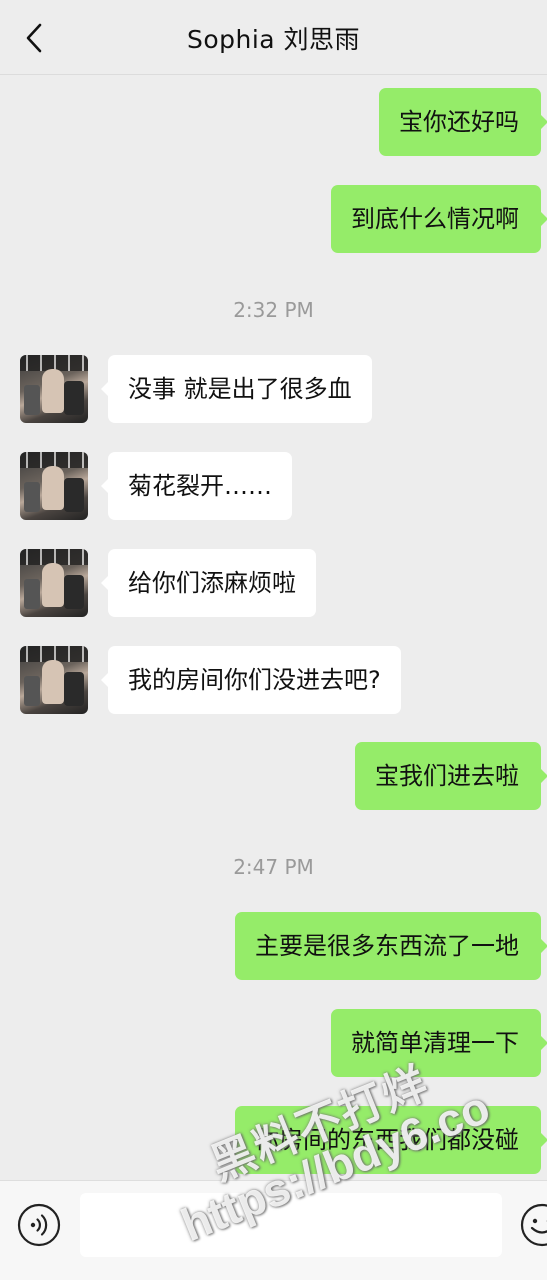 The width and height of the screenshot is (547, 1280). What do you see at coordinates (439, 219) in the screenshot?
I see `outgoing-message-bubble: 到底什么情况啊` at bounding box center [439, 219].